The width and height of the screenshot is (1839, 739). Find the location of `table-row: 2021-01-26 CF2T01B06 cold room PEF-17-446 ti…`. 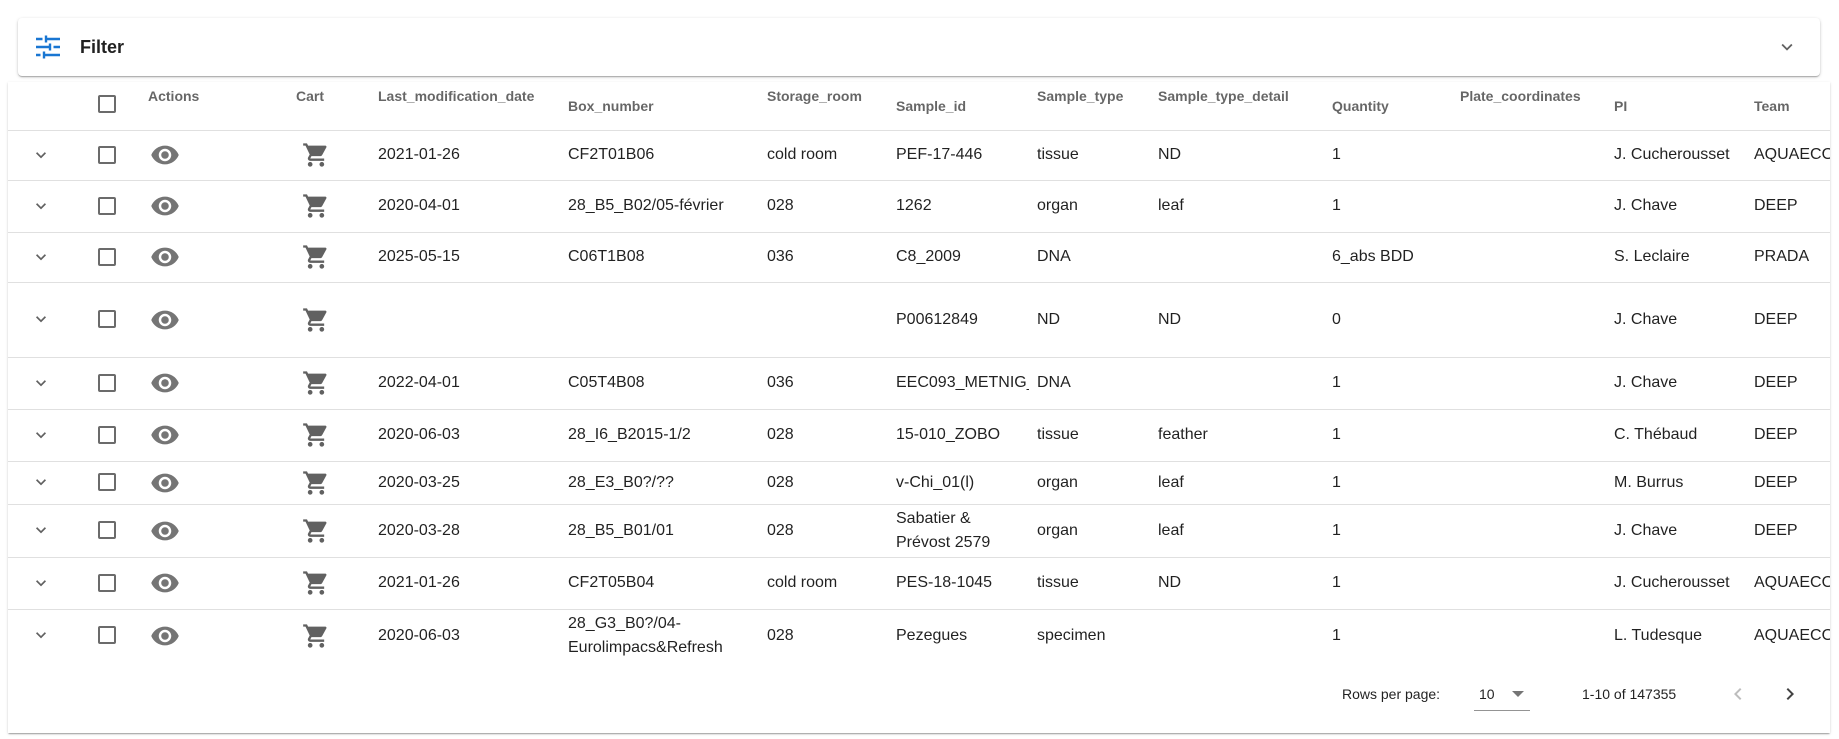

table-row: 2021-01-26 CF2T01B06 cold room PEF-17-446 ti… is located at coordinates (919, 155).